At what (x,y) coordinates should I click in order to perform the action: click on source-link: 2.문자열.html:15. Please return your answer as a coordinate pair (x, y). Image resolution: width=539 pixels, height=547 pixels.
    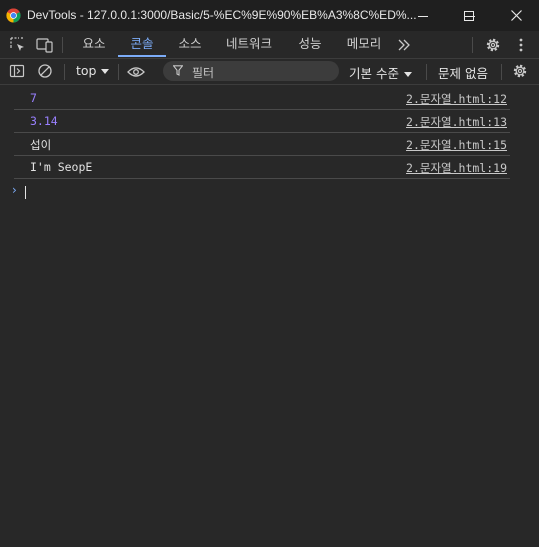
    Looking at the image, I should click on (456, 145).